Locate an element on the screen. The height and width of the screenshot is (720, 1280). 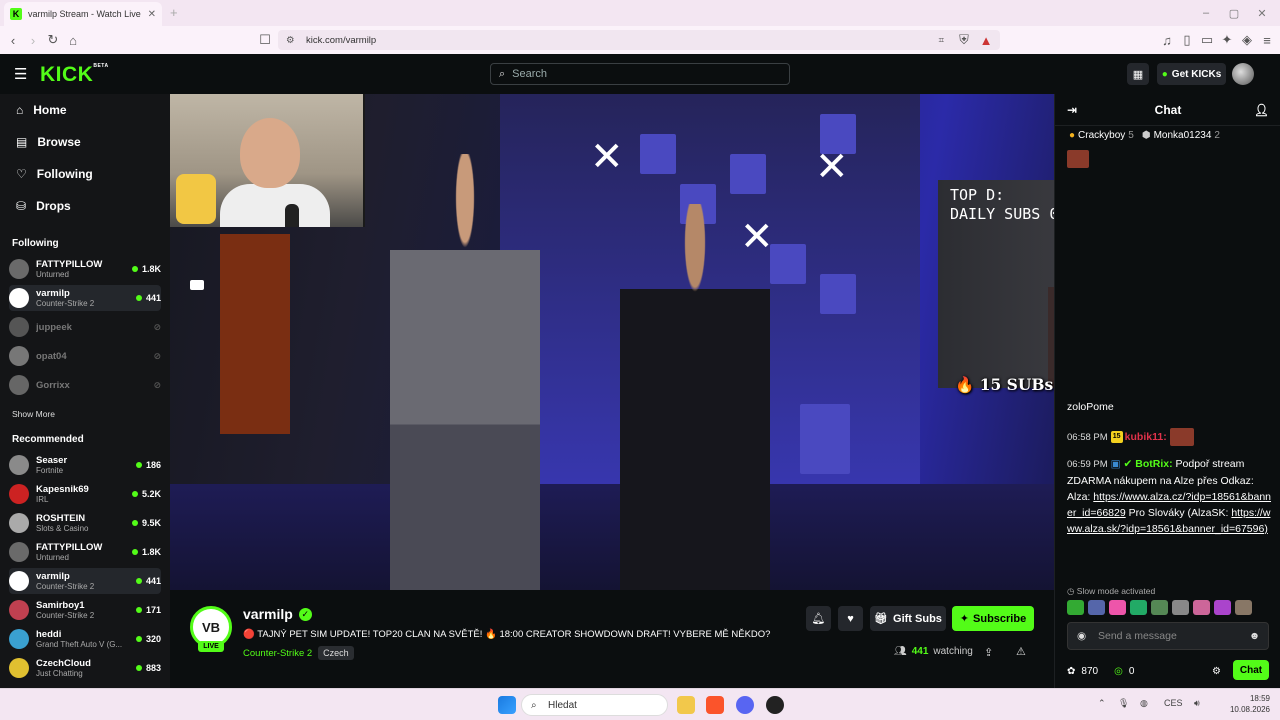
search-input: ⌕ Search is located at coordinates (640, 74).